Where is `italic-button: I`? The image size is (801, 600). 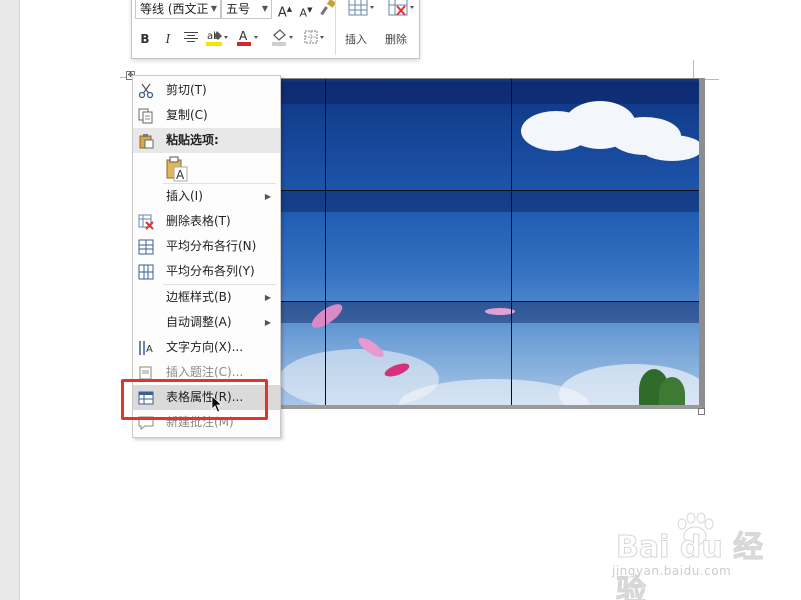
italic-button: I is located at coordinates (168, 39).